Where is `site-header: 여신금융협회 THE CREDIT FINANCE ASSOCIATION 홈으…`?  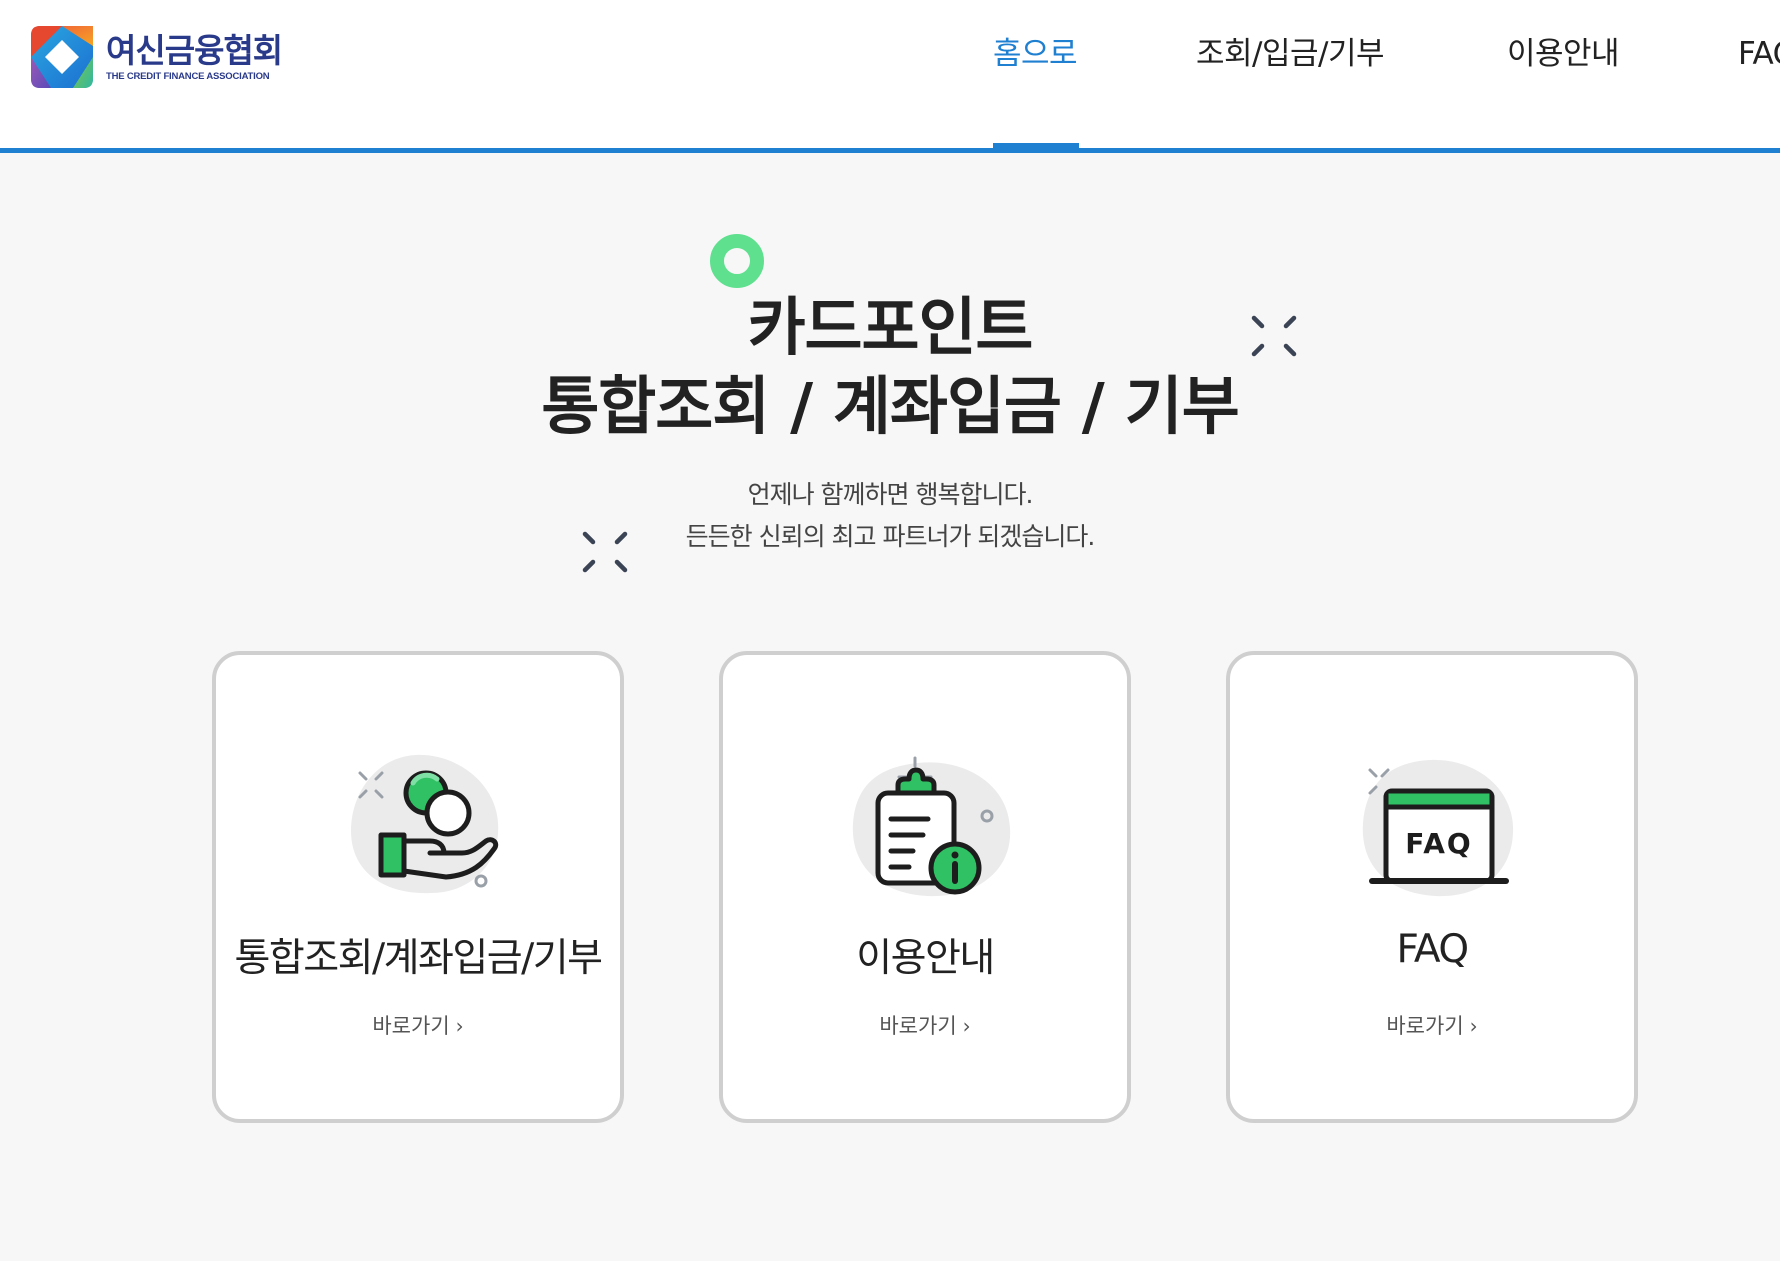
site-header: 여신금융협회 THE CREDIT FINANCE ASSOCIATION 홈으… is located at coordinates (890, 76).